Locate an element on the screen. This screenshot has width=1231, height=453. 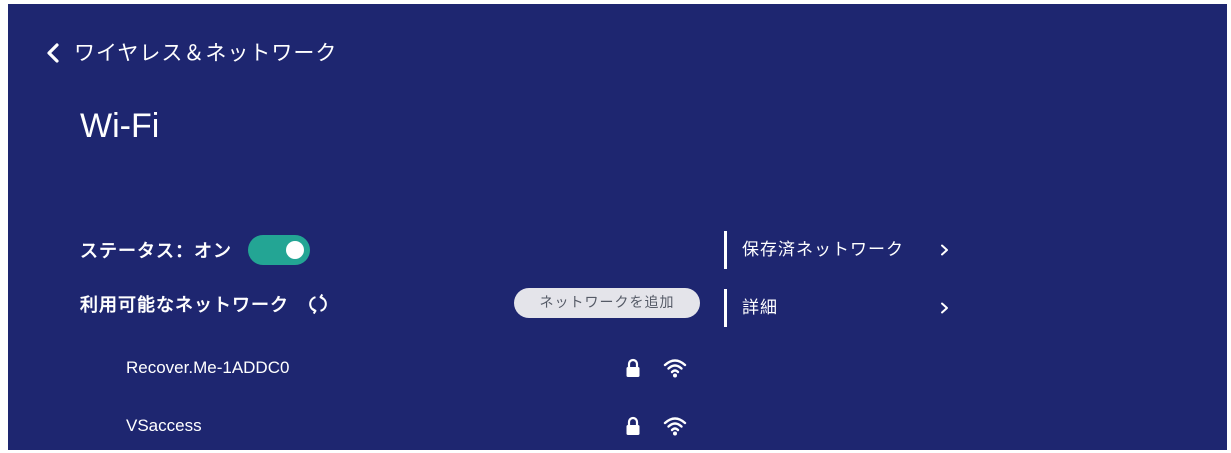
network-name: Recover.Me-1ADDC0 is located at coordinates (208, 367).